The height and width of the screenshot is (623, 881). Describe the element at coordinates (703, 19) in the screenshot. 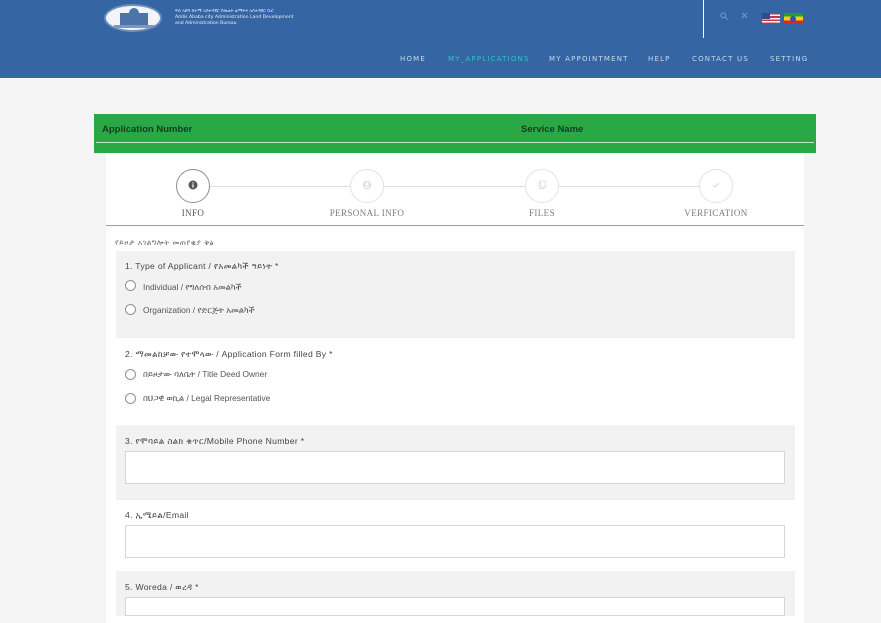

I see `header-divider` at that location.